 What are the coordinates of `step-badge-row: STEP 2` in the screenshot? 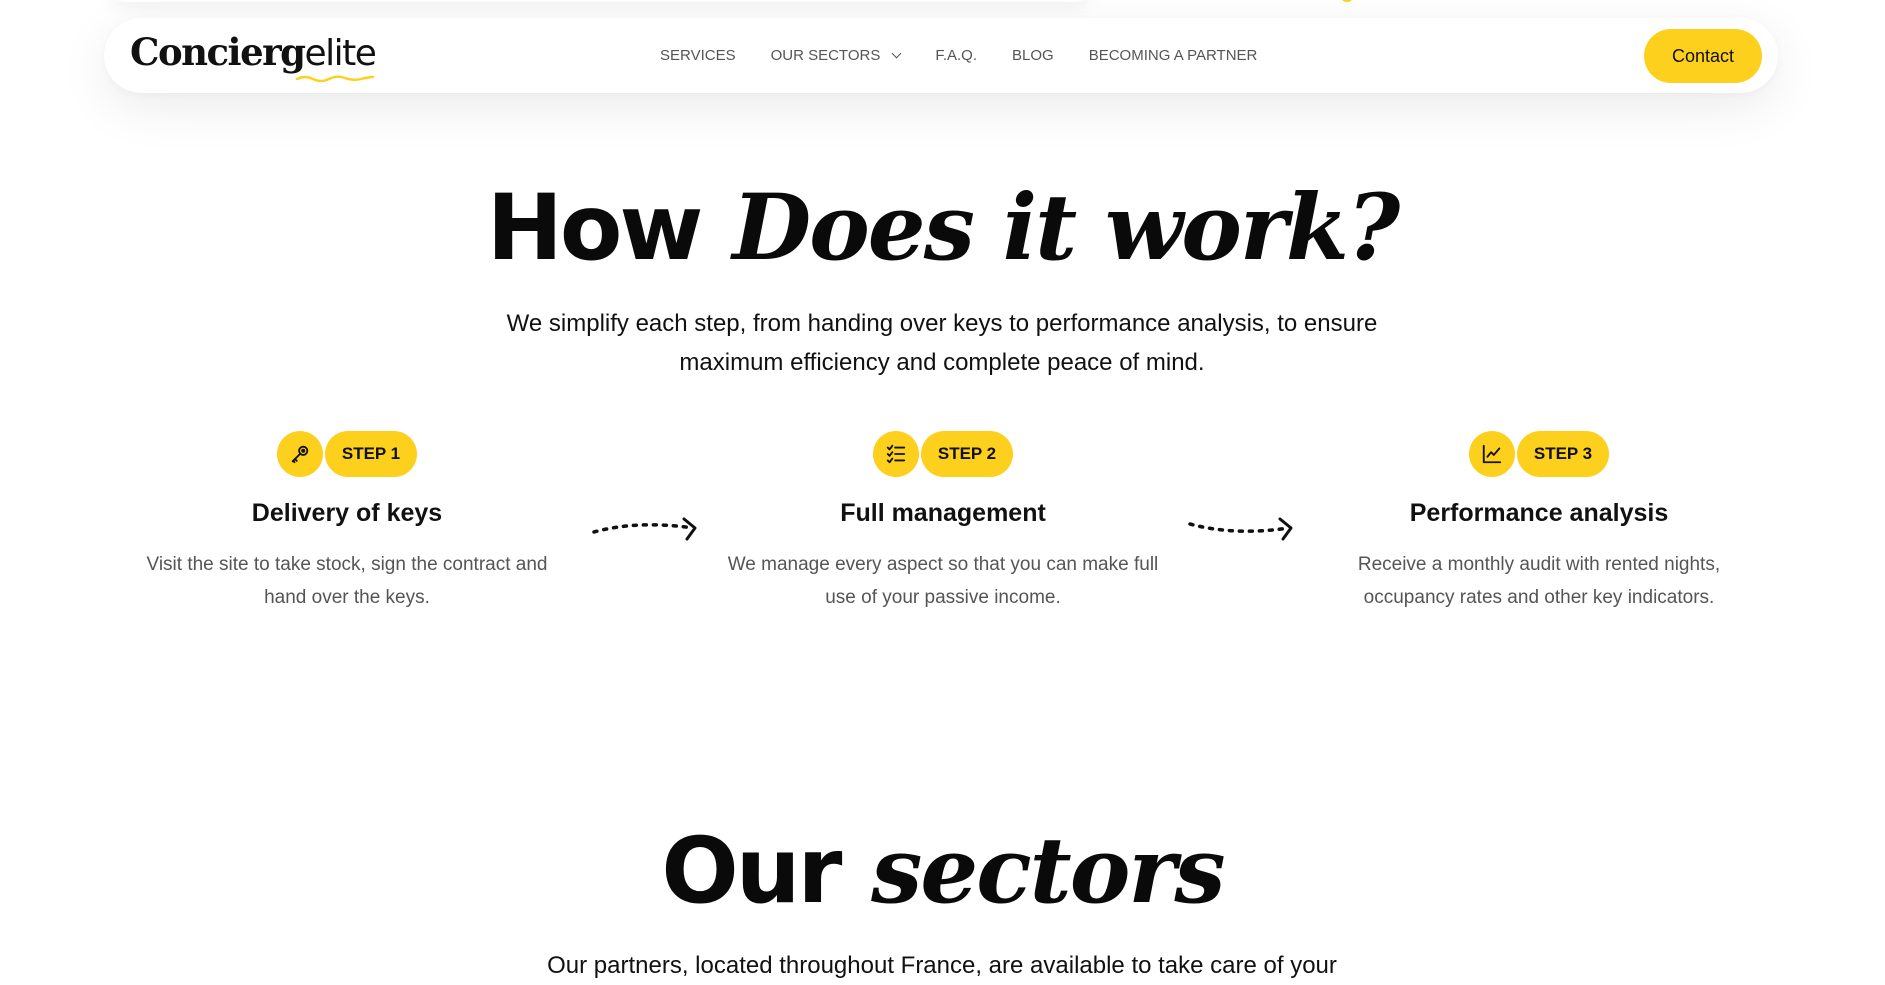 It's located at (943, 454).